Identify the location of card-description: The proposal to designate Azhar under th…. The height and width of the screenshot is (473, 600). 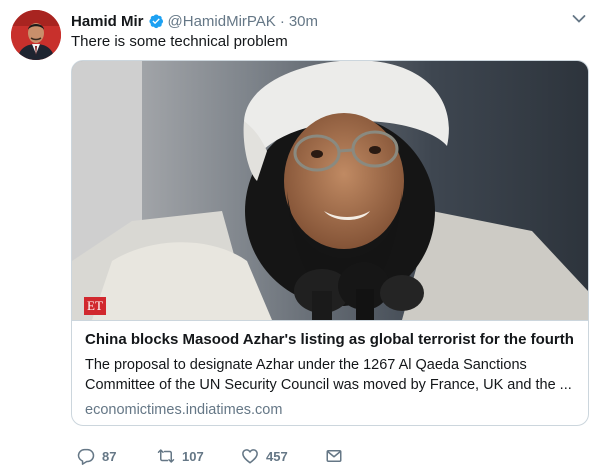
(328, 375).